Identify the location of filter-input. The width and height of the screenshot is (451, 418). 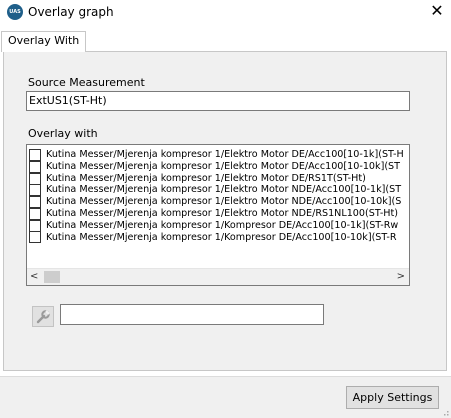
(192, 314).